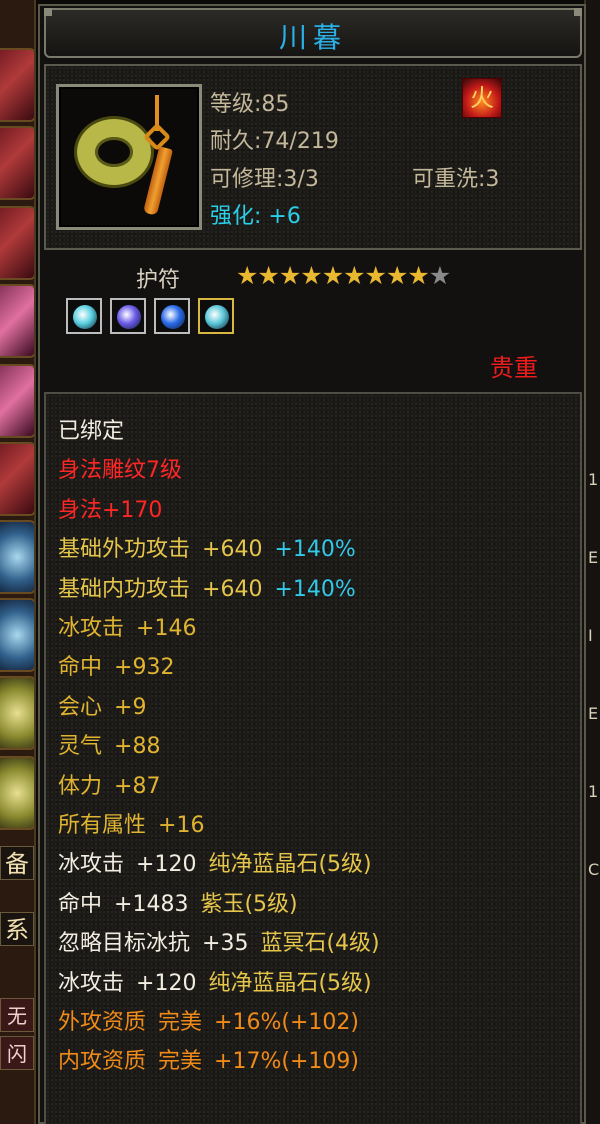  I want to click on item-name: 川暮, so click(312, 37).